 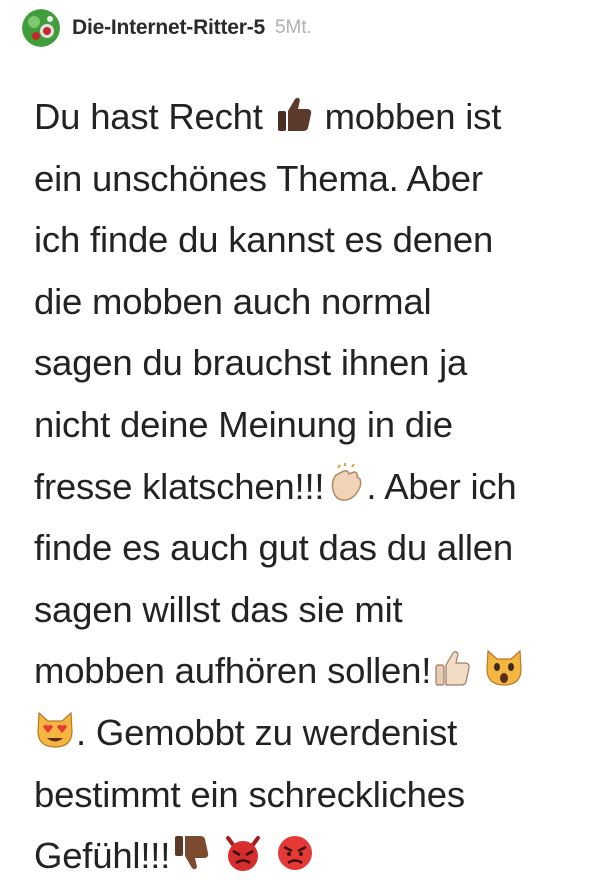 I want to click on comment-line: bestimmt ein schreckliches, so click(x=312, y=795).